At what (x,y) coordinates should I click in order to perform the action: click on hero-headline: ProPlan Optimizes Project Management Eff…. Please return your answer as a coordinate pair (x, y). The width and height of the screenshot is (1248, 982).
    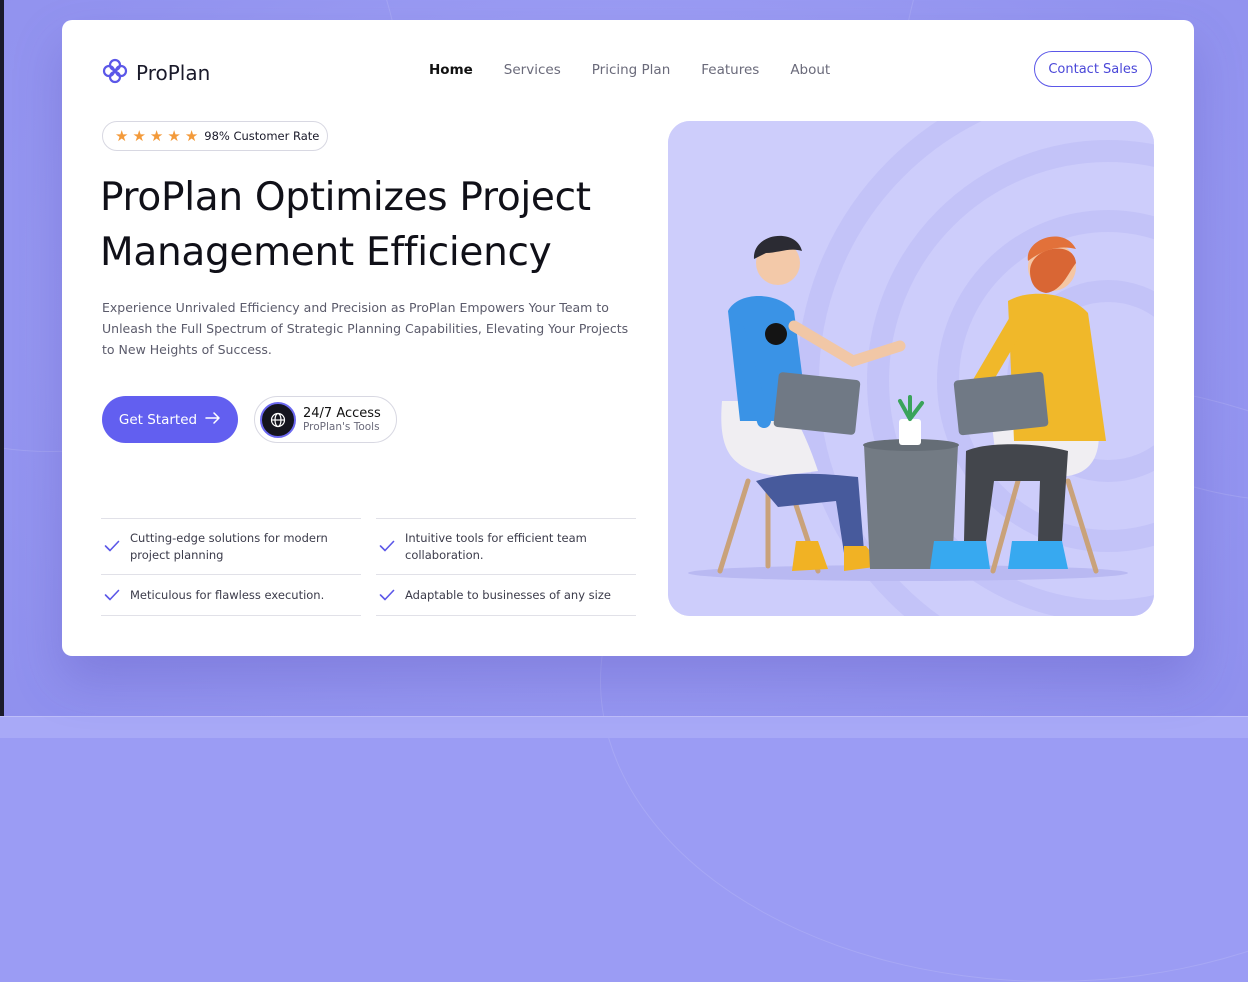
    Looking at the image, I should click on (380, 225).